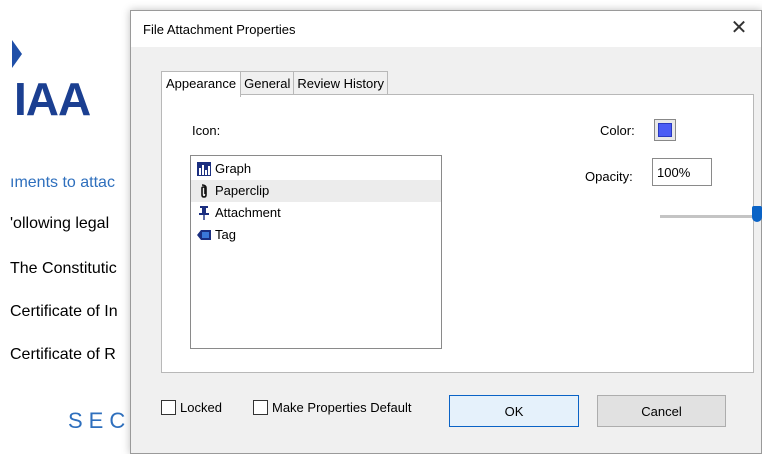 This screenshot has width=762, height=454. Describe the element at coordinates (617, 130) in the screenshot. I see `color-label: Color:` at that location.